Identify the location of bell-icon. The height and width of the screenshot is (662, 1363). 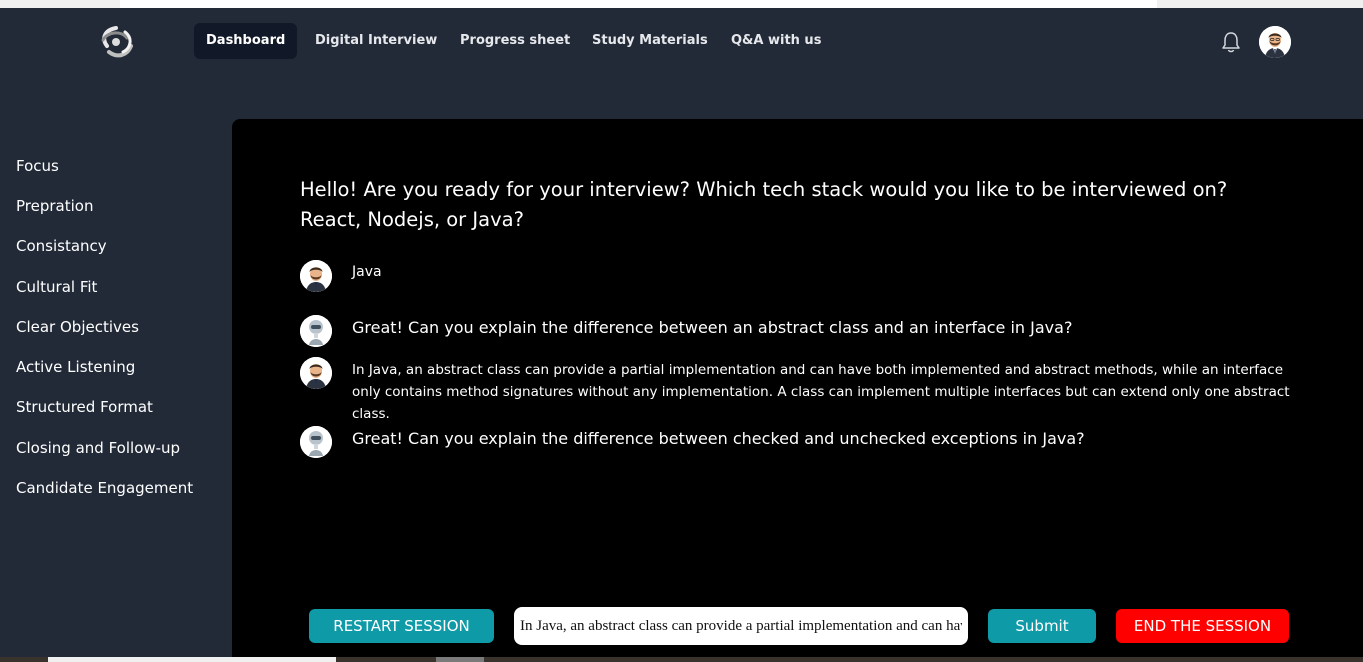
(1231, 42).